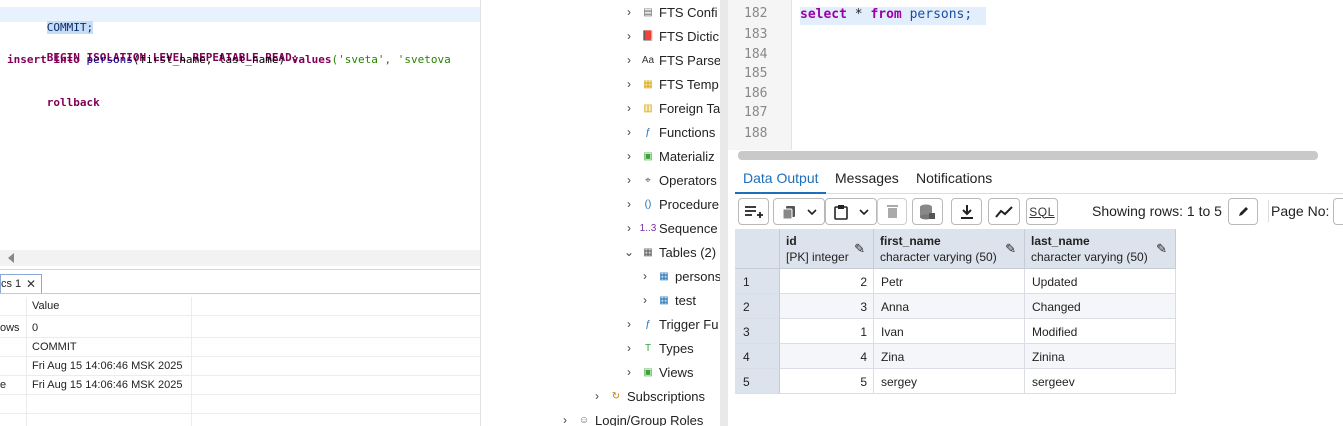  Describe the element at coordinates (658, 348) in the screenshot. I see `tree-item-types: › T Types` at that location.